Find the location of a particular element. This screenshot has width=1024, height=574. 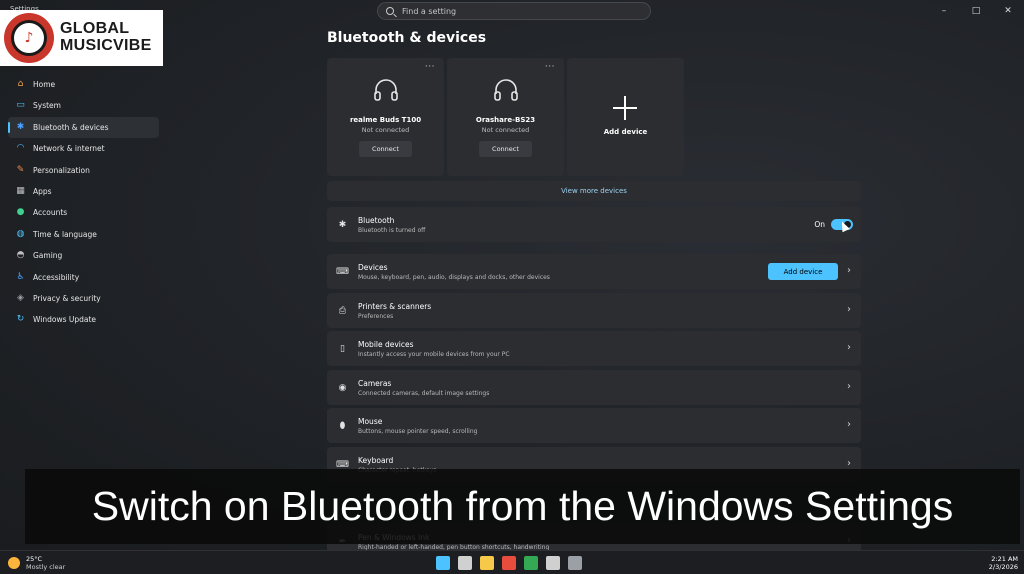

weather-temp: 25°C is located at coordinates (34, 559).